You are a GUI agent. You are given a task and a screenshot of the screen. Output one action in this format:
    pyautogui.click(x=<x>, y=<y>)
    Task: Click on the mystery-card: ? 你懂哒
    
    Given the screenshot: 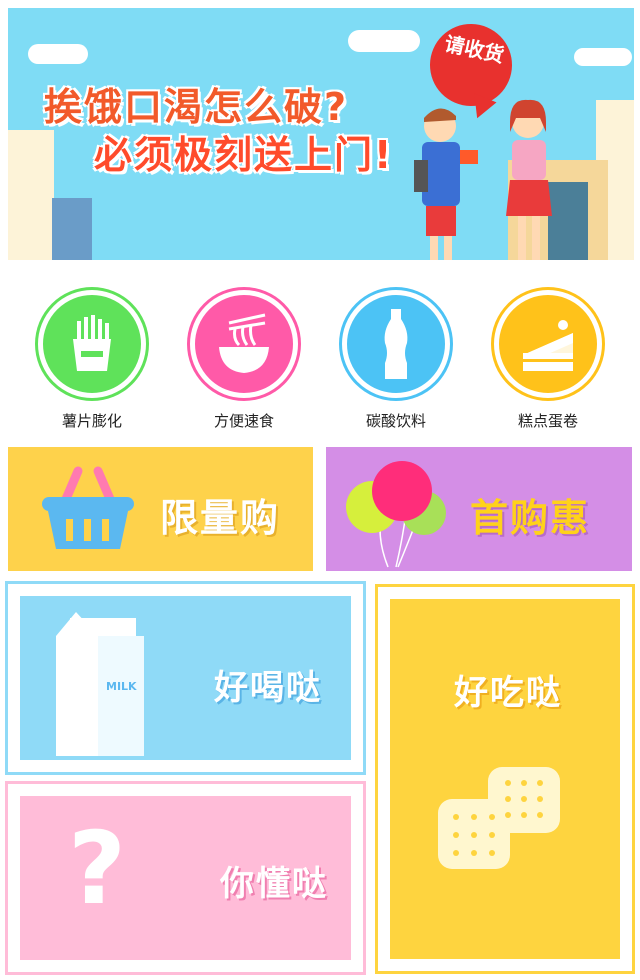 What is the action you would take?
    pyautogui.click(x=185, y=878)
    